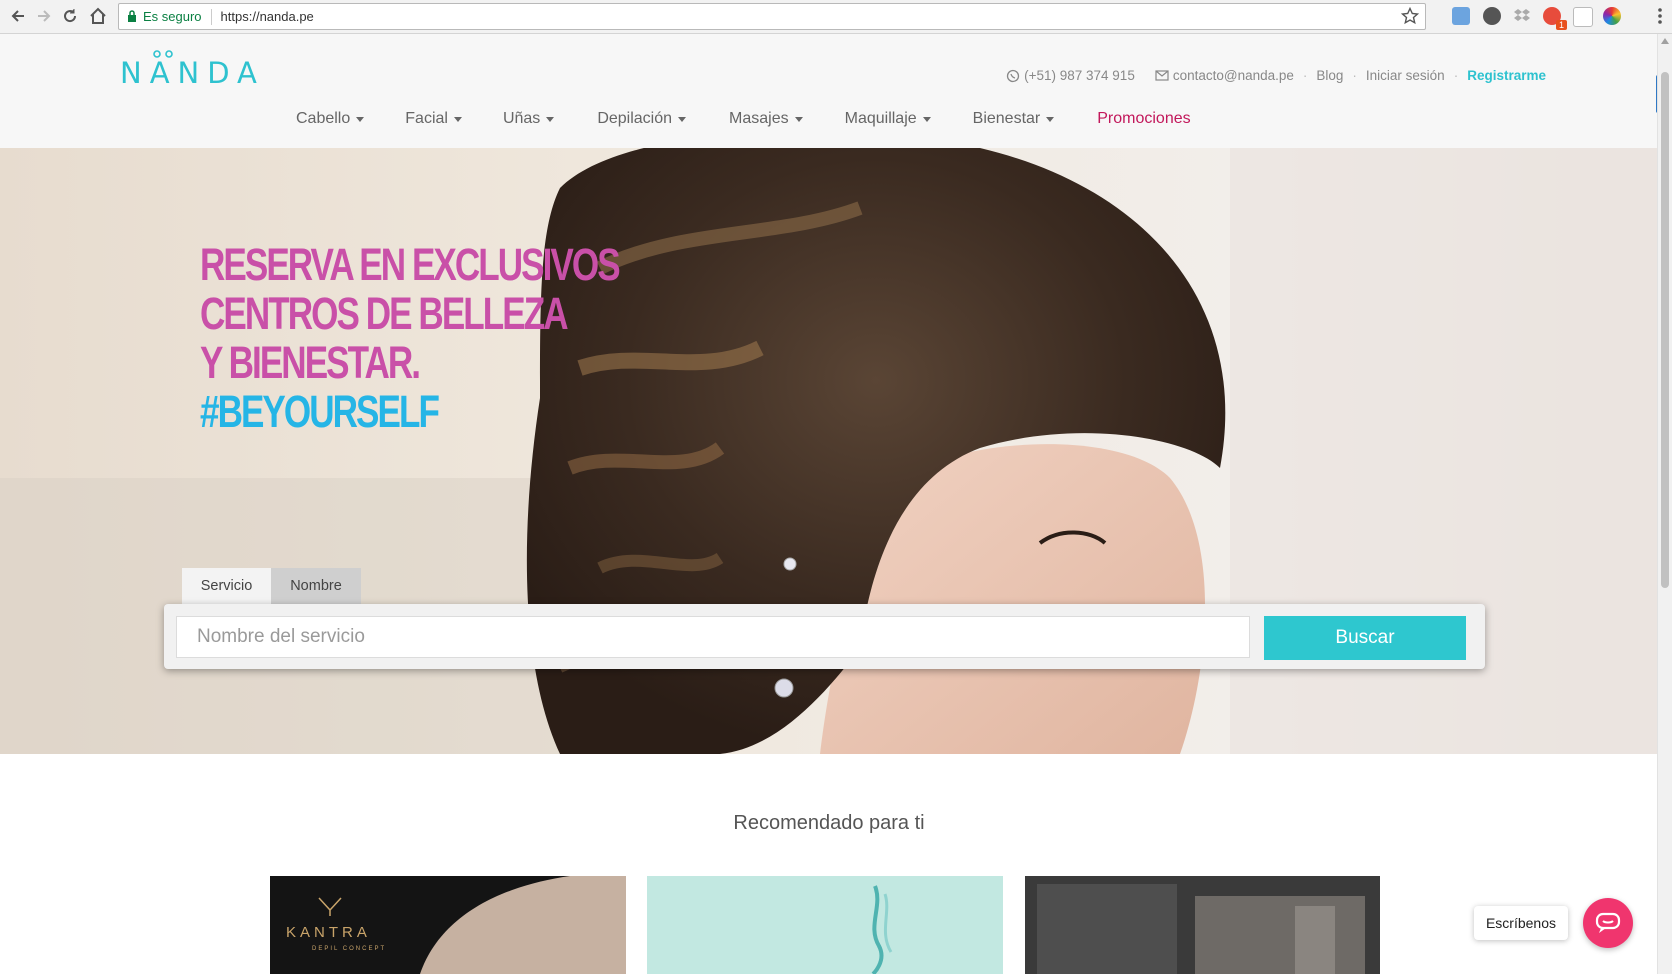  Describe the element at coordinates (1233, 75) in the screenshot. I see `email-text: contacto@nanda.pe` at that location.